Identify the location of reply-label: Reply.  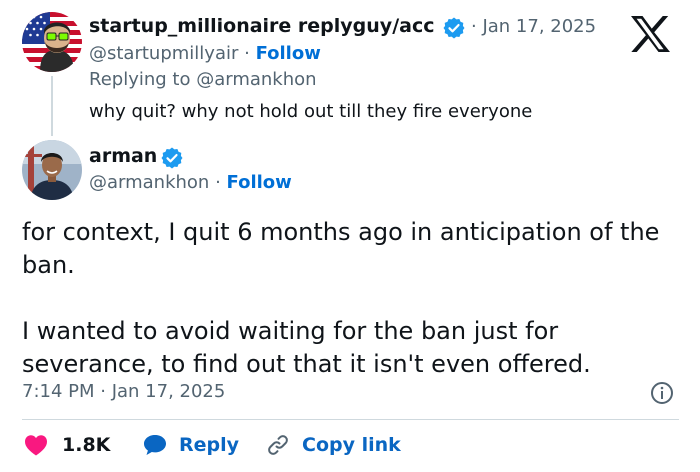
(209, 445).